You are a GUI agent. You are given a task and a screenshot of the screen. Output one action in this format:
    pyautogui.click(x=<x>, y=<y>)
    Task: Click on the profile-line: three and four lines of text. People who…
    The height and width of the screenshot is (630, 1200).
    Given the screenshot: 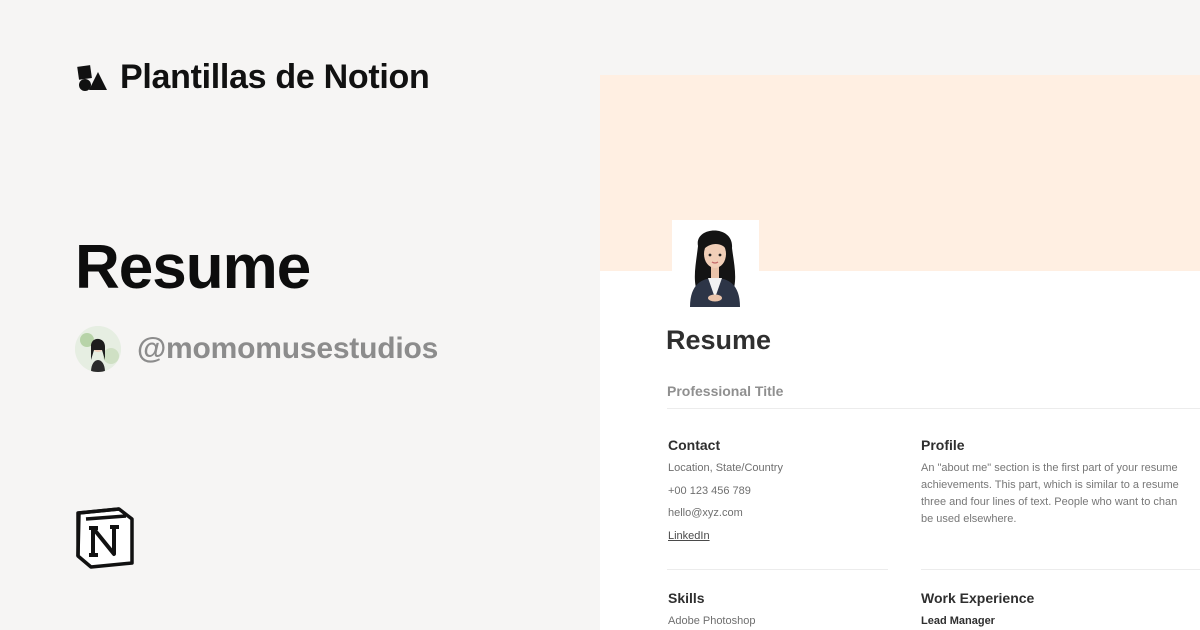 What is the action you would take?
    pyautogui.click(x=1049, y=502)
    